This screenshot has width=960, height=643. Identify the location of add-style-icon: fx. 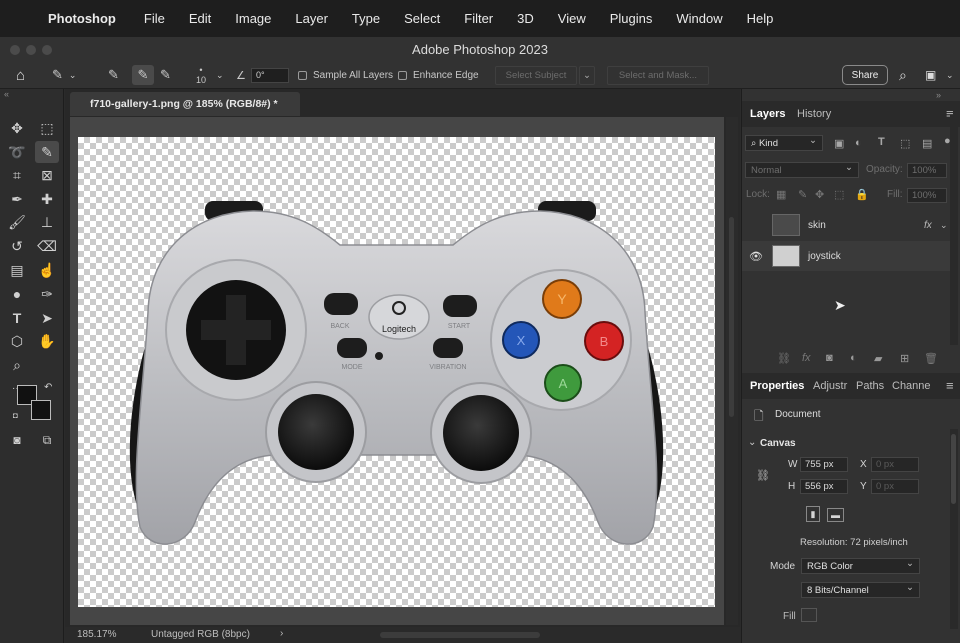
(806, 358).